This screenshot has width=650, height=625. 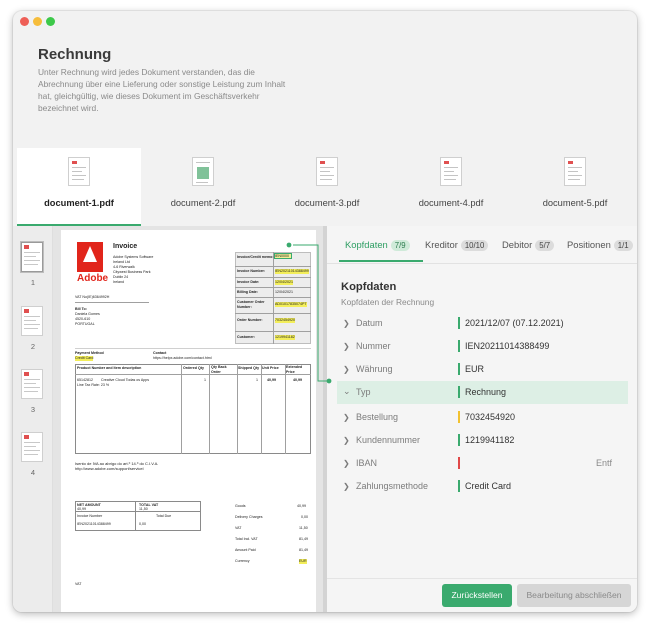 I want to click on adobe-logo-icon, so click(x=90, y=257).